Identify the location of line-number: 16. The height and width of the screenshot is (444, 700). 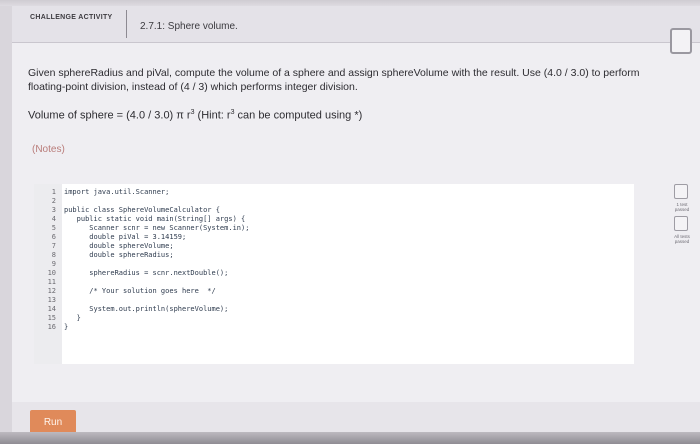
(51, 327).